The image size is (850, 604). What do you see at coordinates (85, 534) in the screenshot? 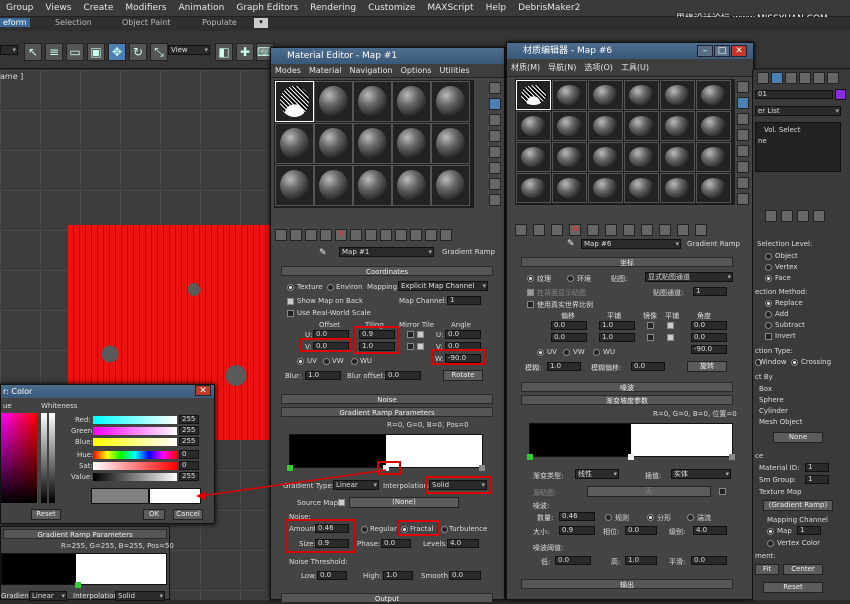
I see `gradient-partial-header: Gradient Ramp Parameters` at bounding box center [85, 534].